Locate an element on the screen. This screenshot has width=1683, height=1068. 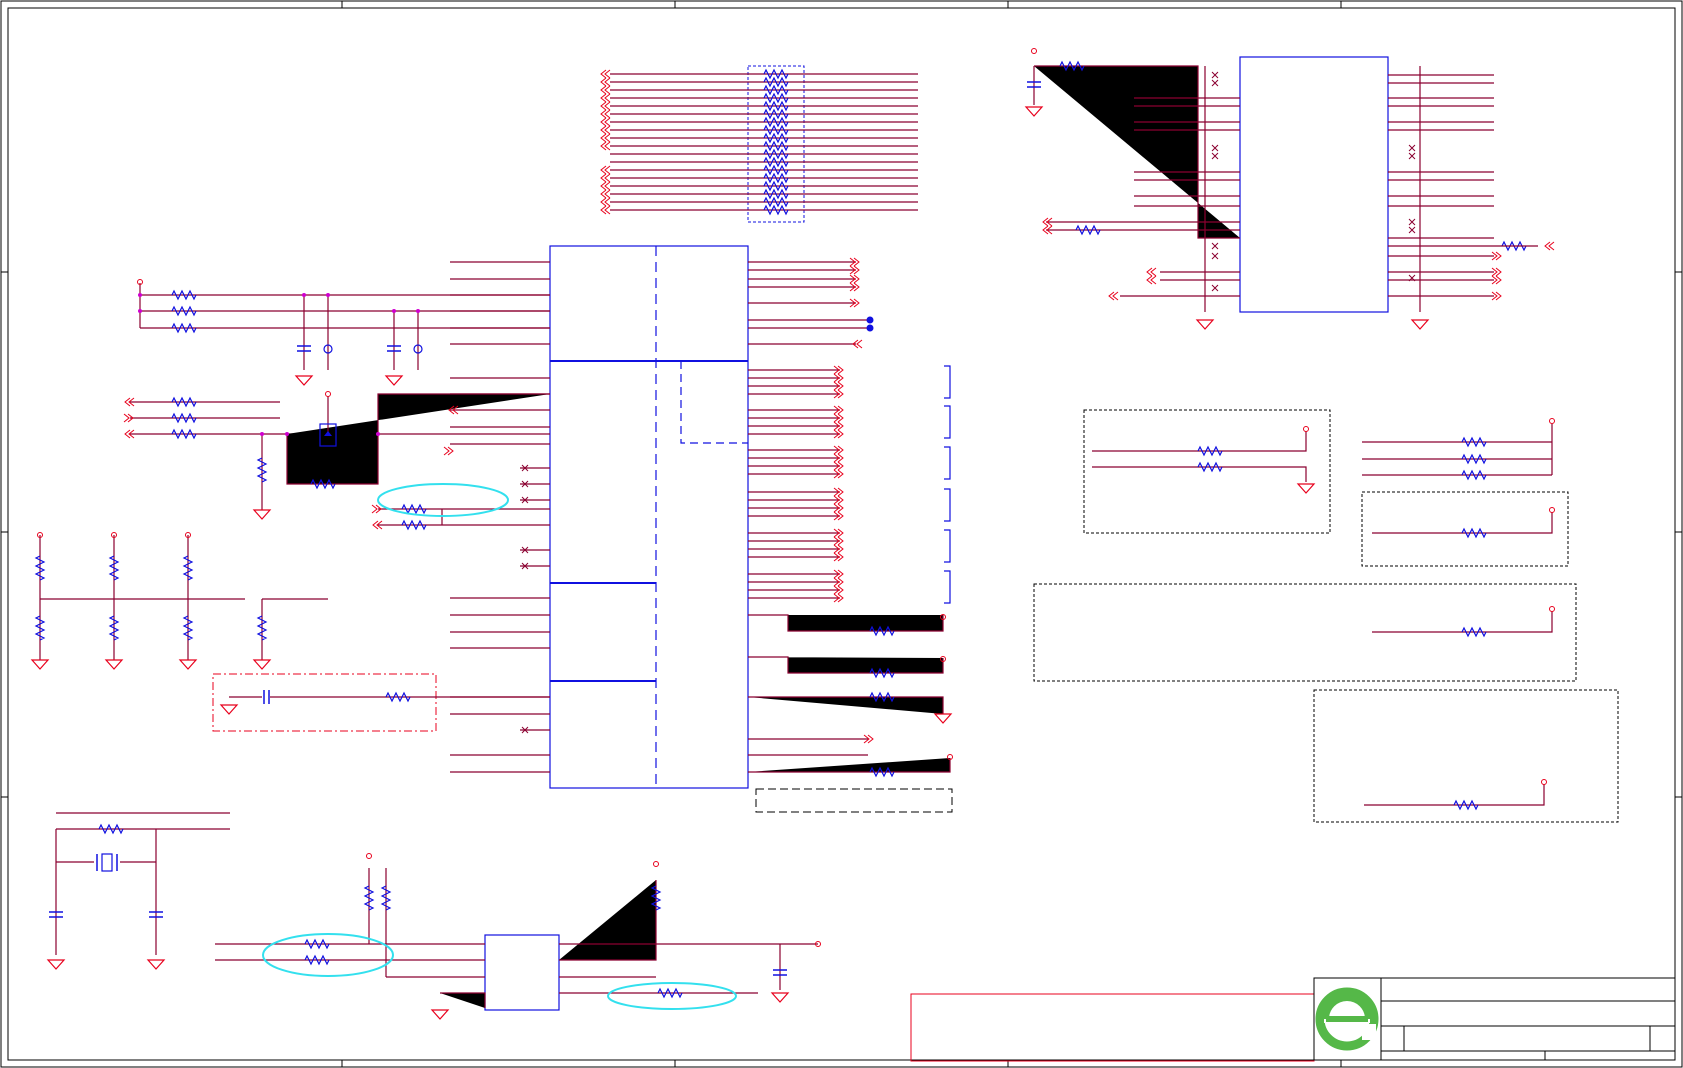
bias-divider-network is located at coordinates (179, 601).